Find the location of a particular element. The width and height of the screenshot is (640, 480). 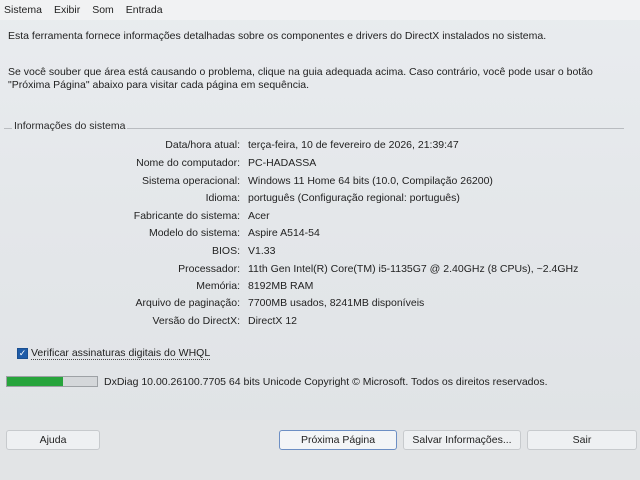

progress-bar is located at coordinates (52, 381).